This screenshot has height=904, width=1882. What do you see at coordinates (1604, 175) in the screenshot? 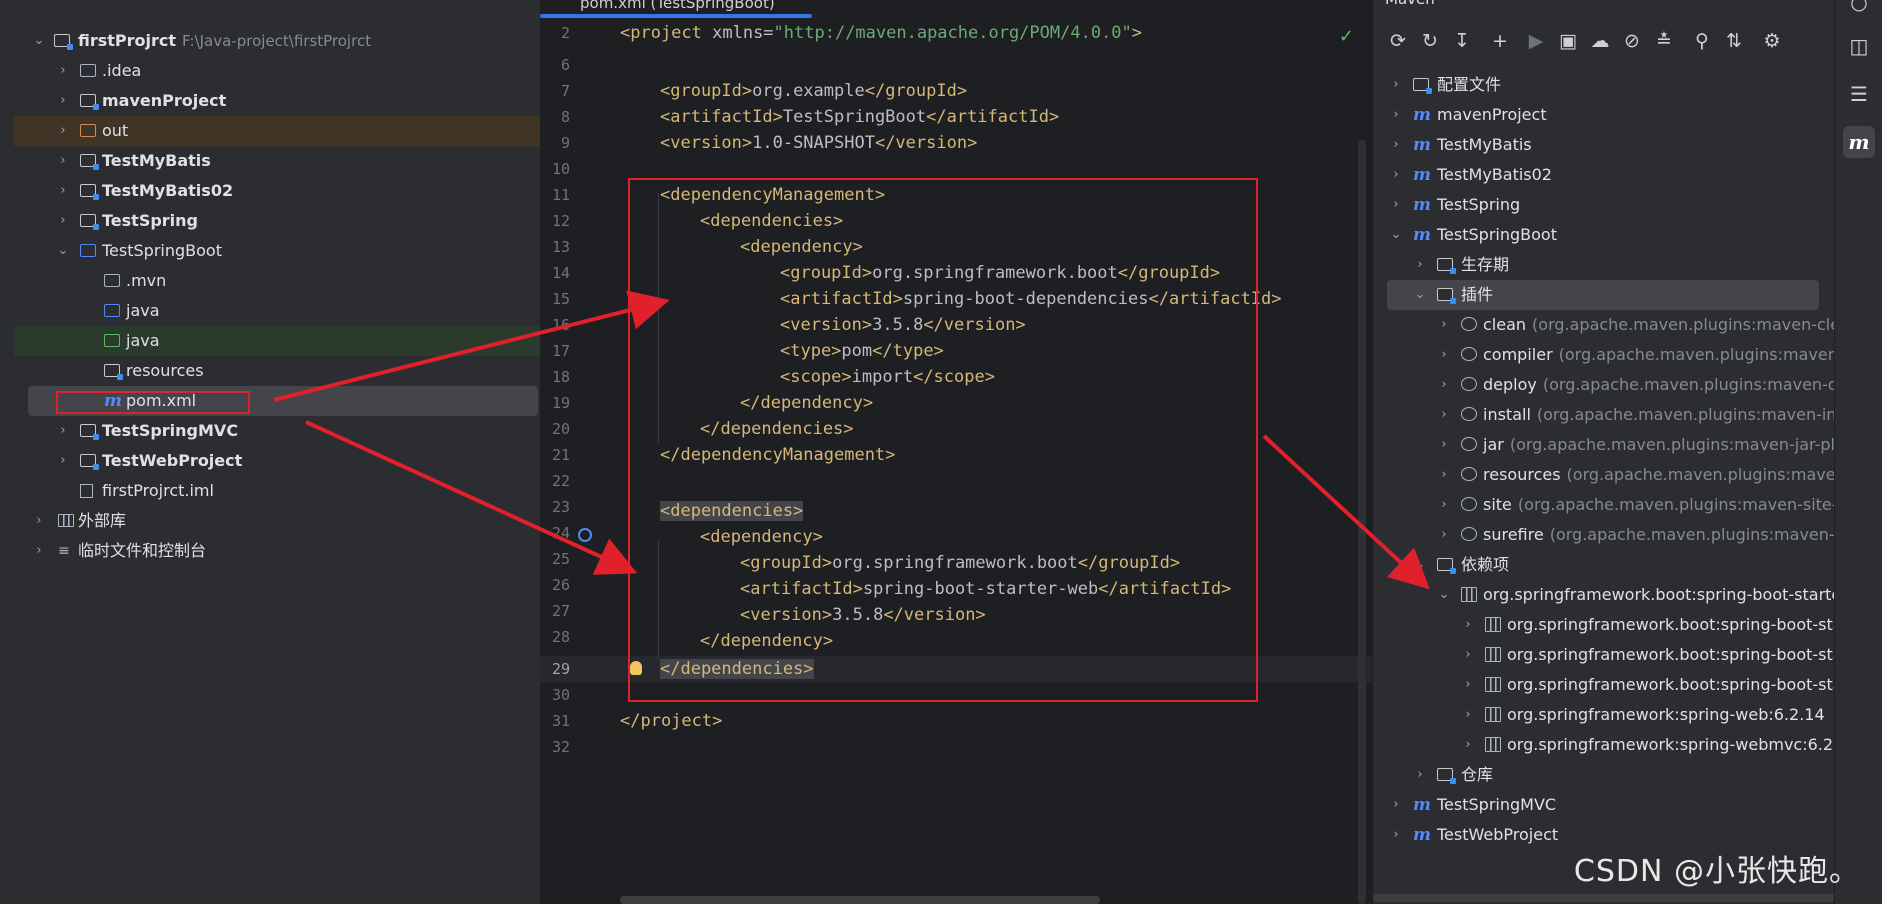
I see `maven-row-testmybatis02: › m TestMyBatis02` at bounding box center [1604, 175].